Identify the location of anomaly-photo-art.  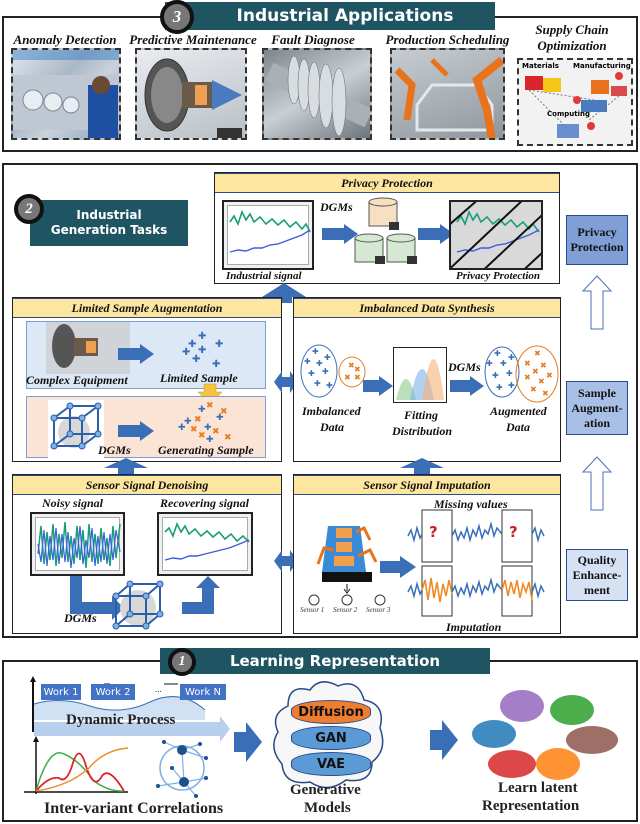
(66, 94).